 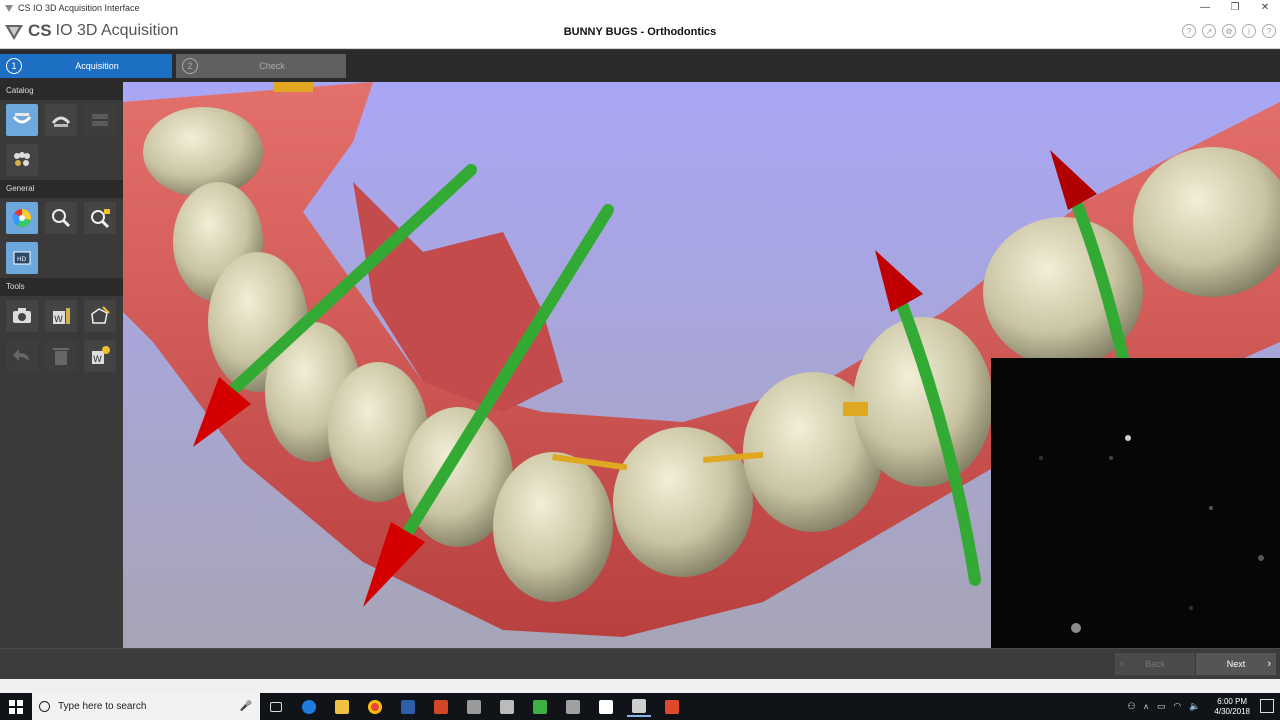 I want to click on magnifier-lock-icon, so click(x=100, y=219).